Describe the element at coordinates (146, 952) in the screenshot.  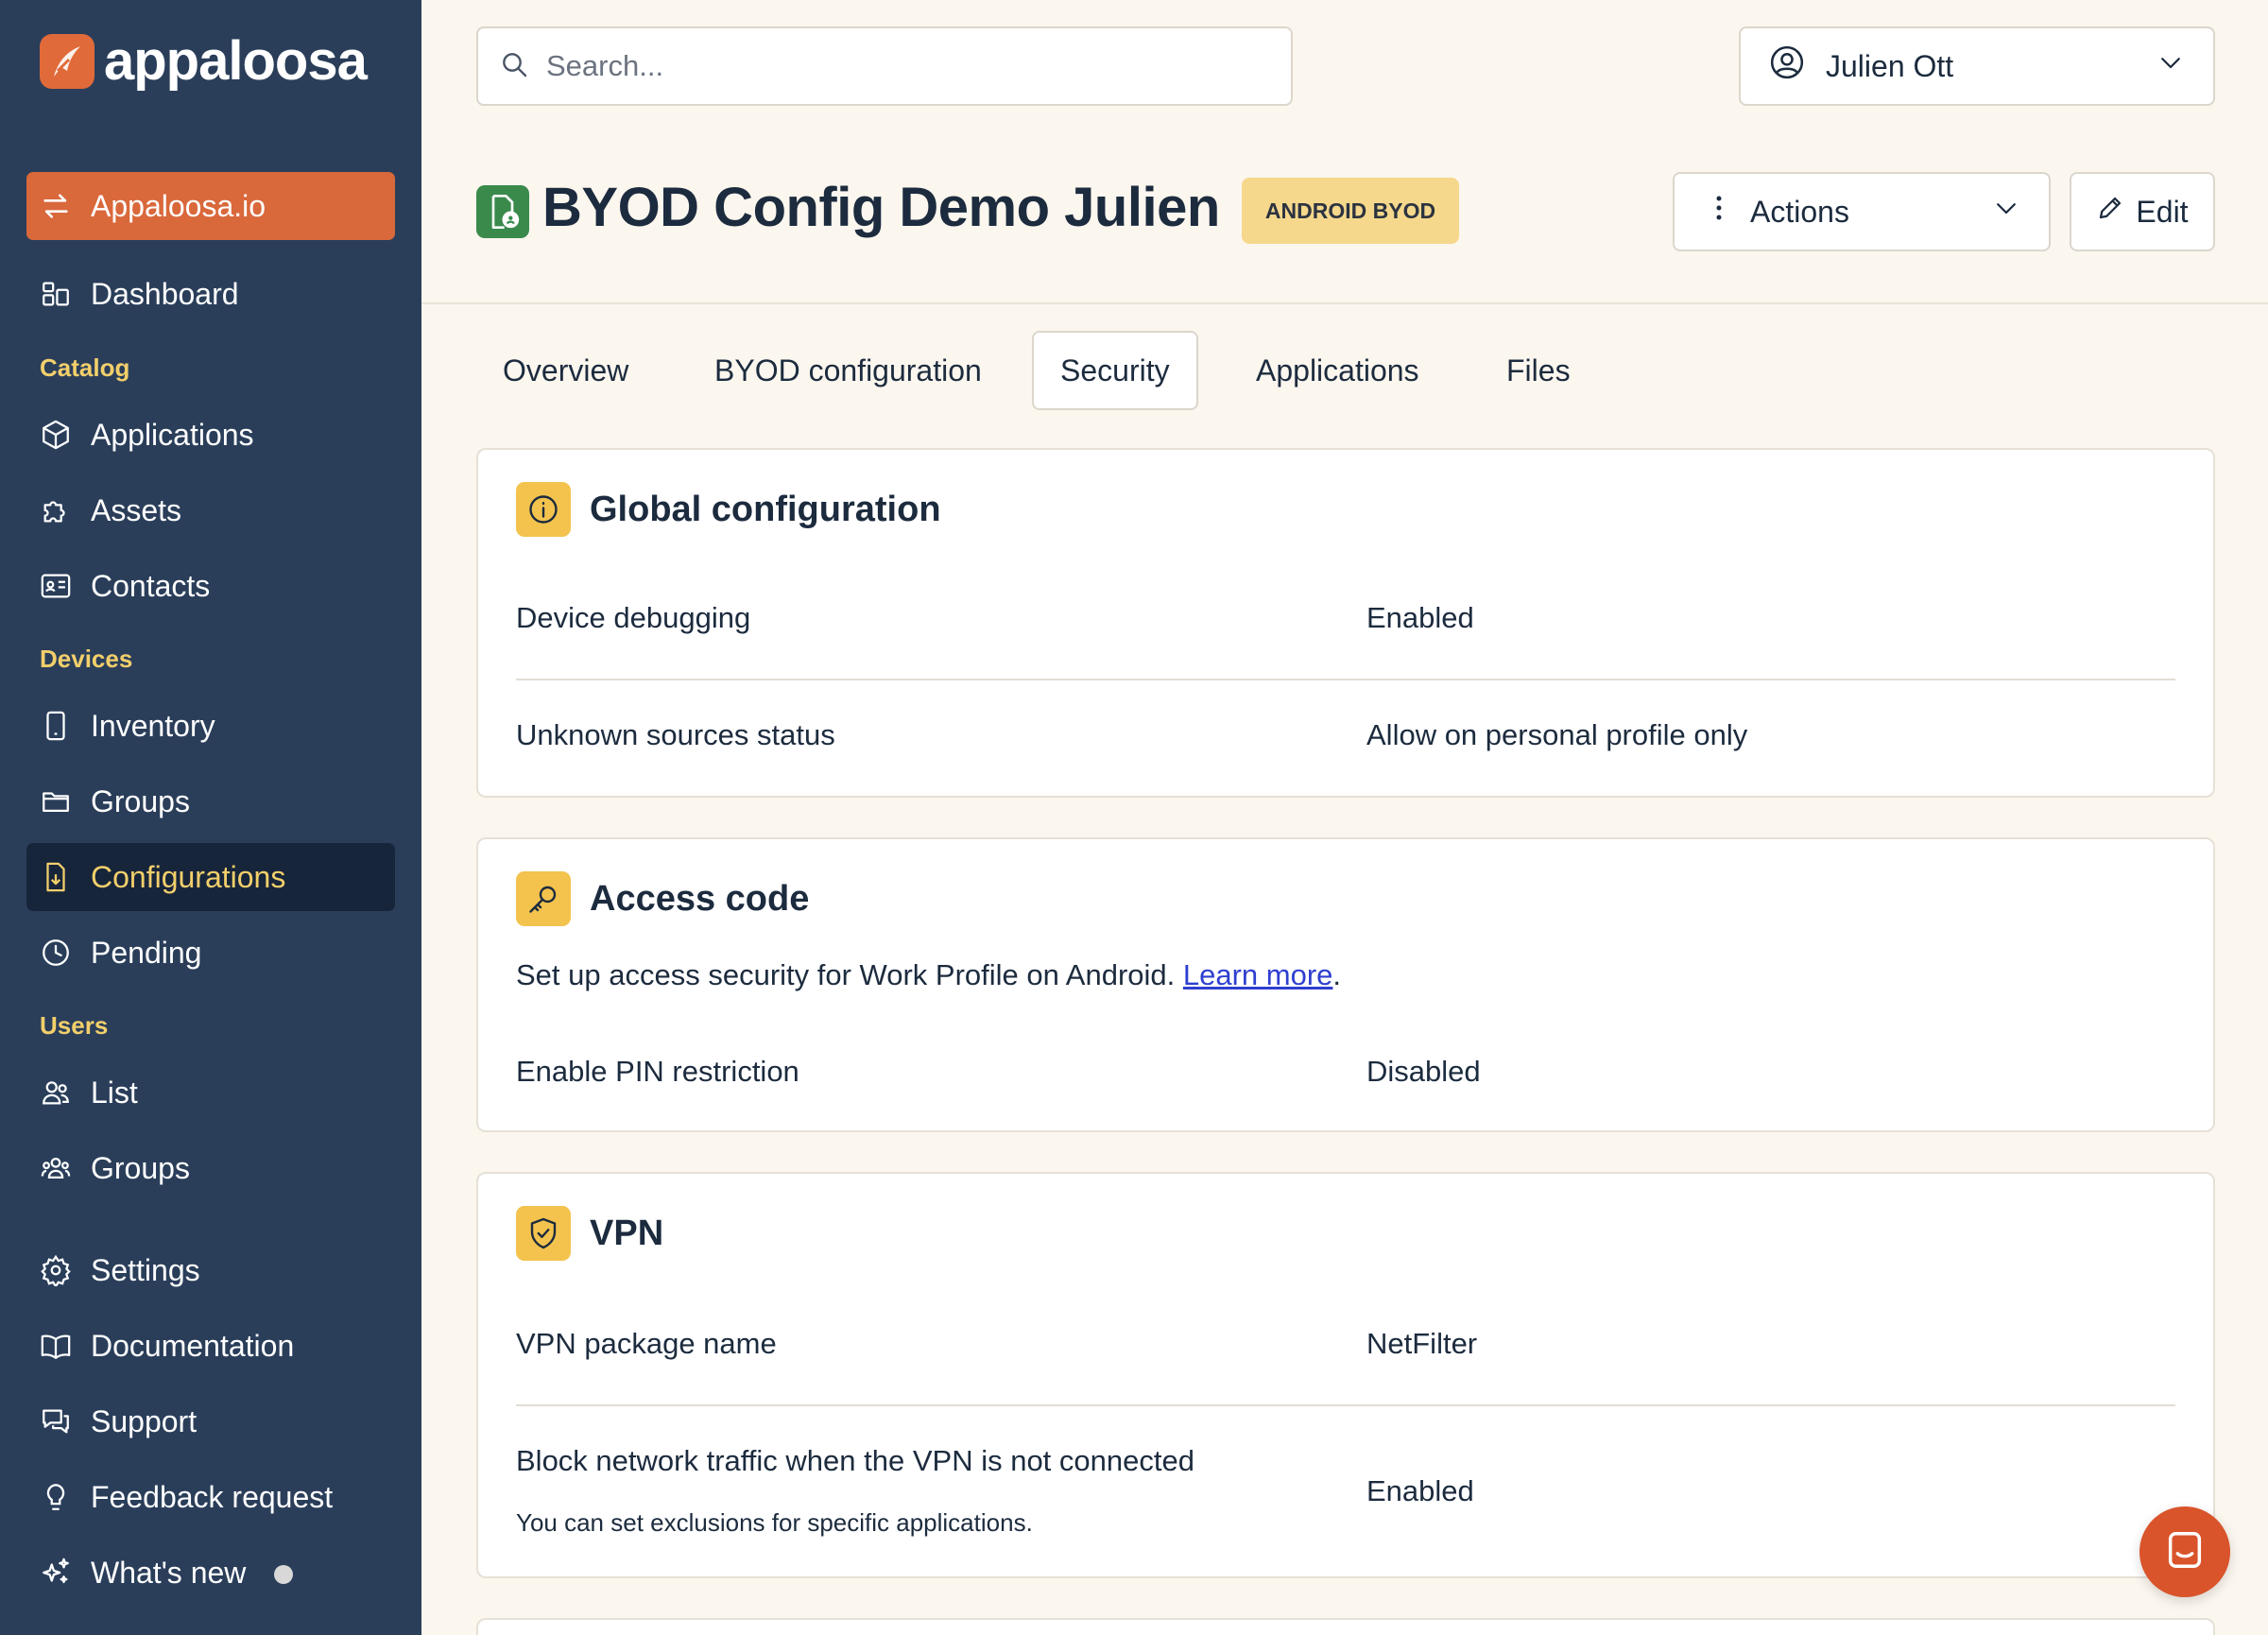
I see `sidebar-item-label: Pending` at that location.